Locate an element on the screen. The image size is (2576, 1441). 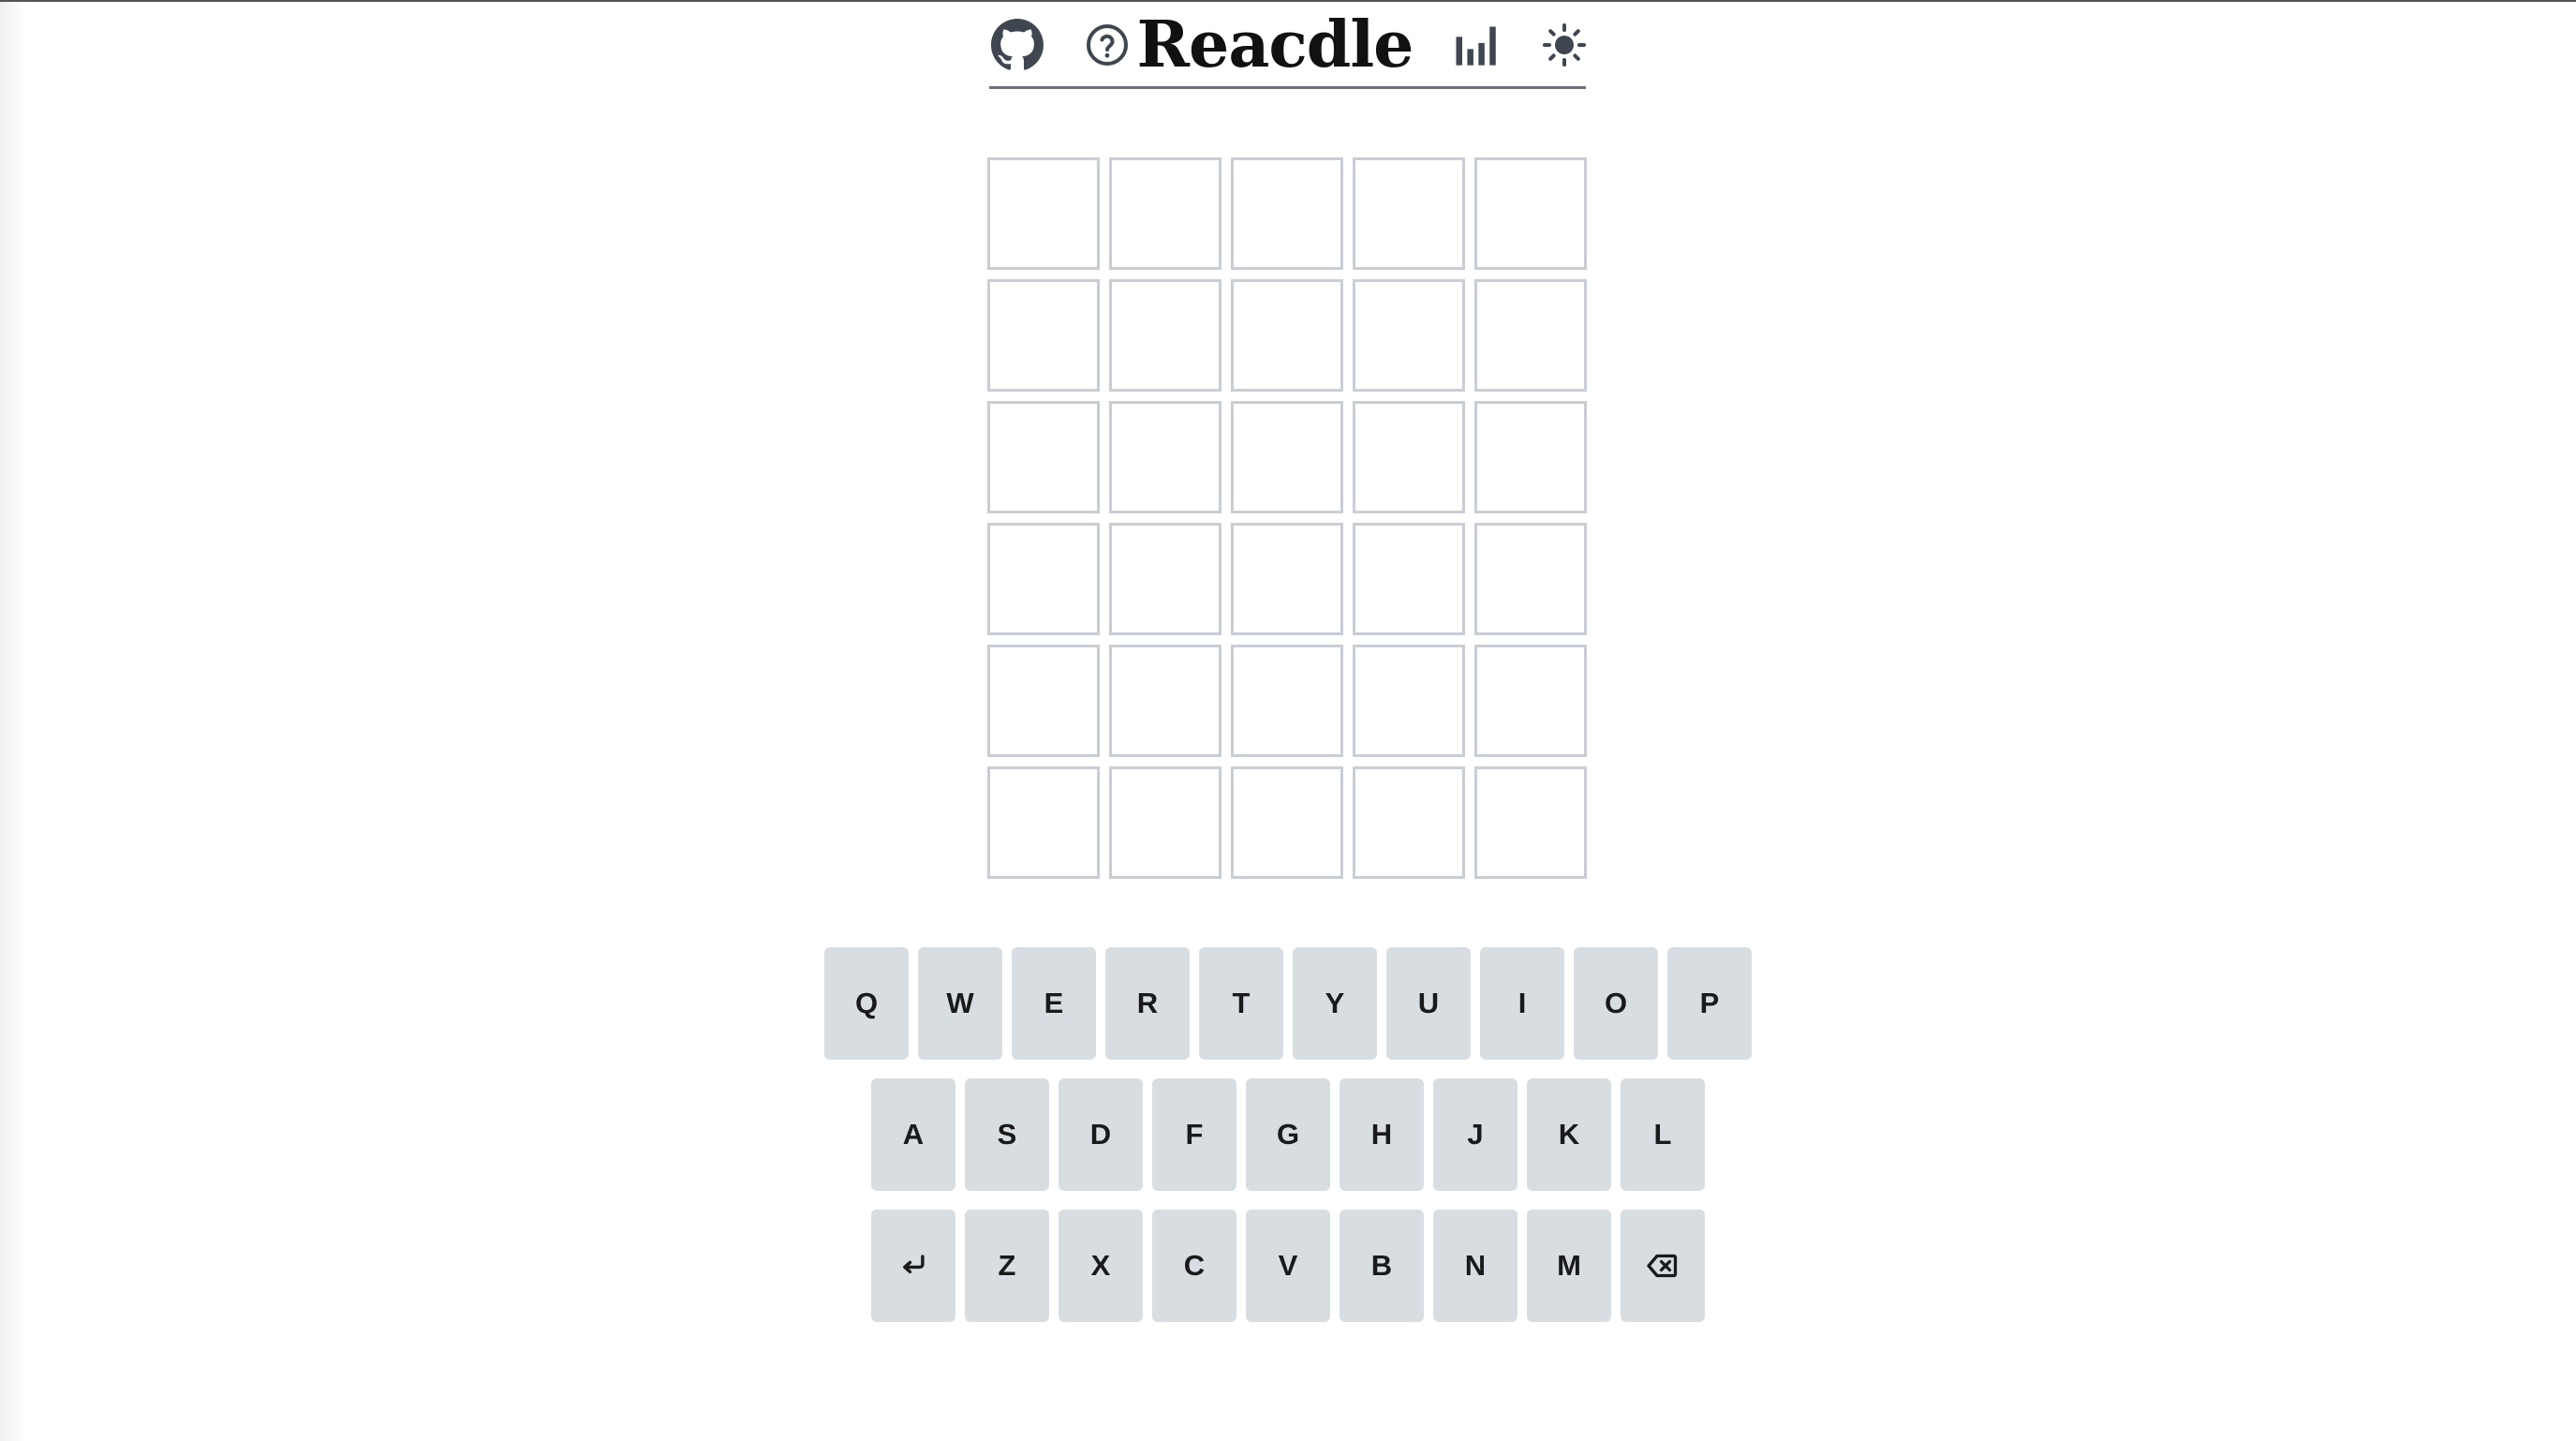
github-icon-glyph is located at coordinates (1017, 44).